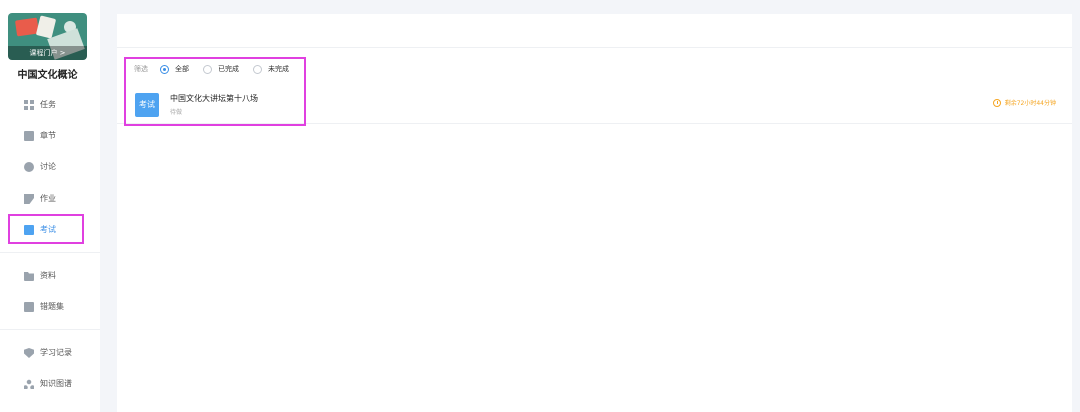  I want to click on sidebar-item-exam: 考试, so click(50, 230).